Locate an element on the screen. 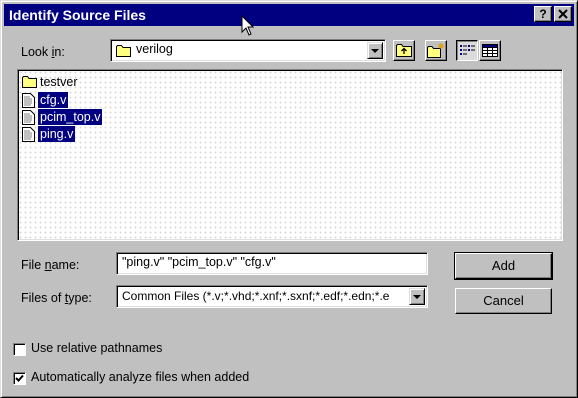 The width and height of the screenshot is (578, 398). checkmark-icon is located at coordinates (19, 378).